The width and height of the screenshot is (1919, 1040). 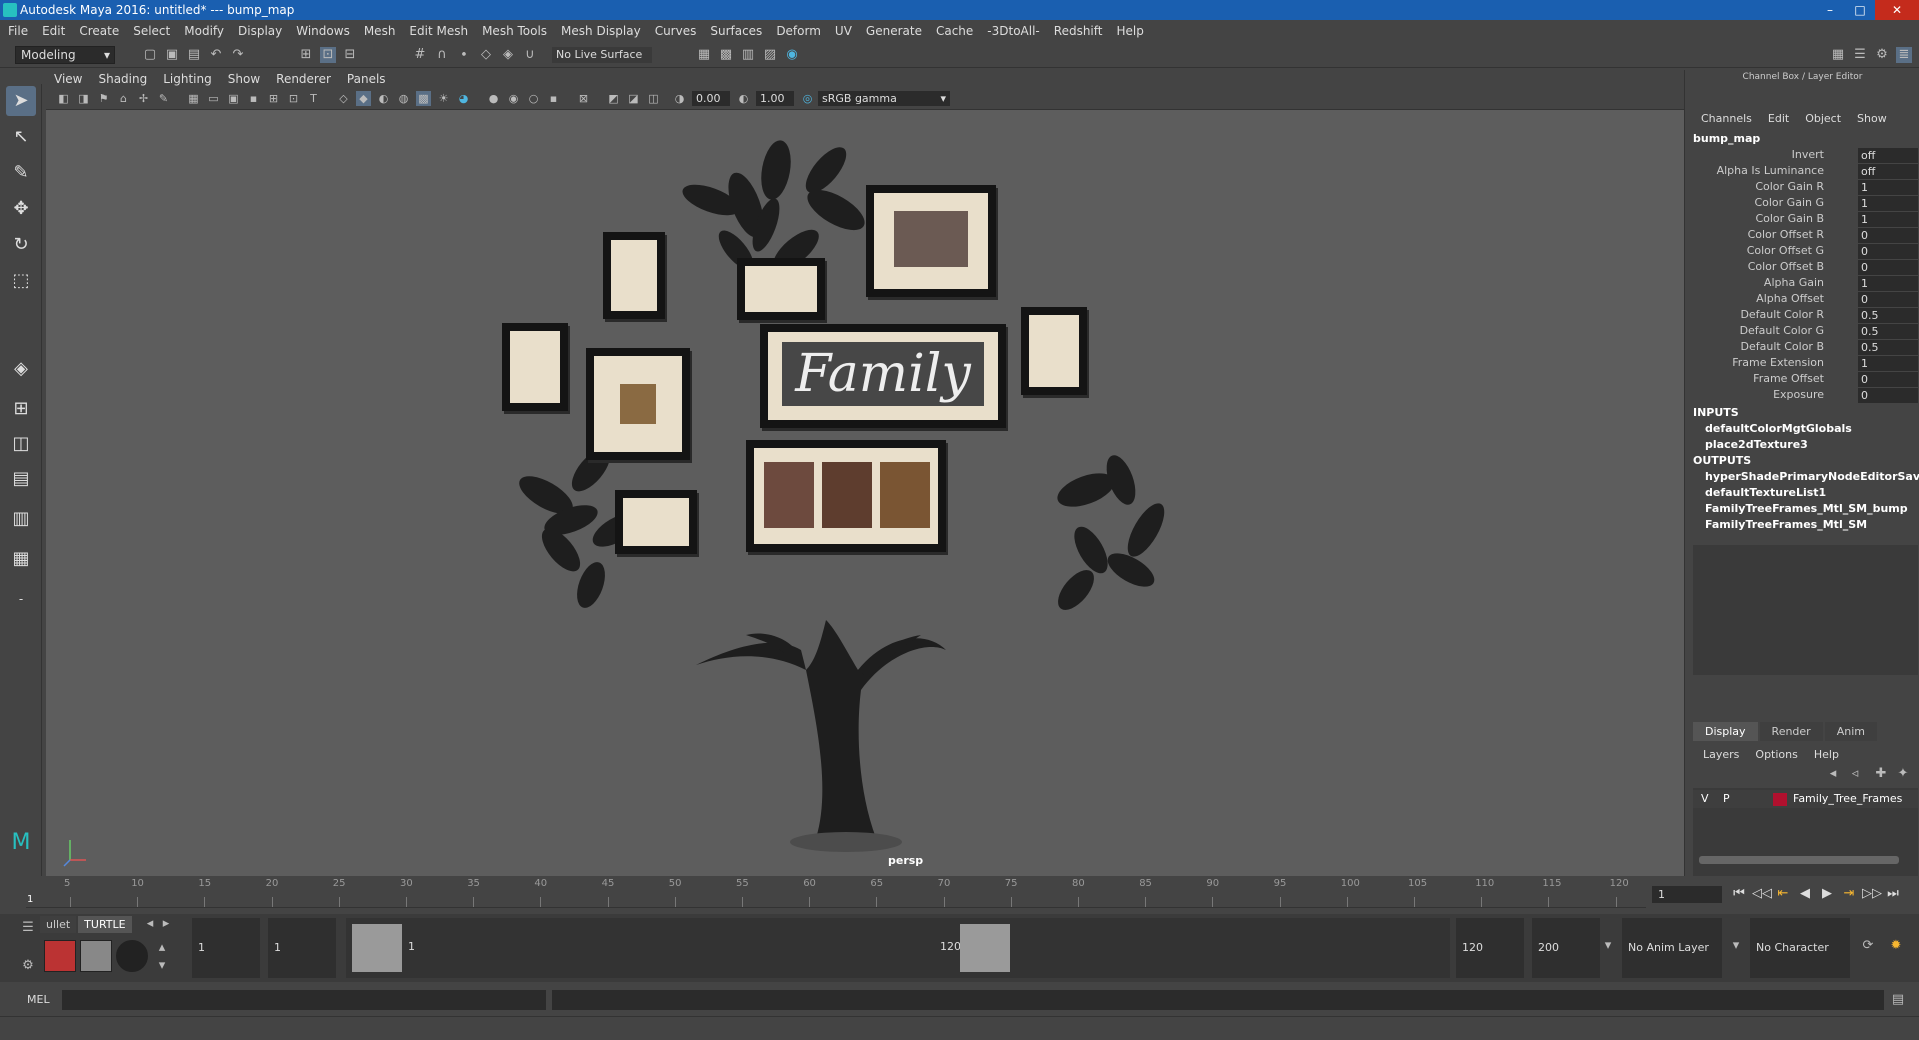 I want to click on 2d-pan-icon: ✢, so click(x=143, y=98).